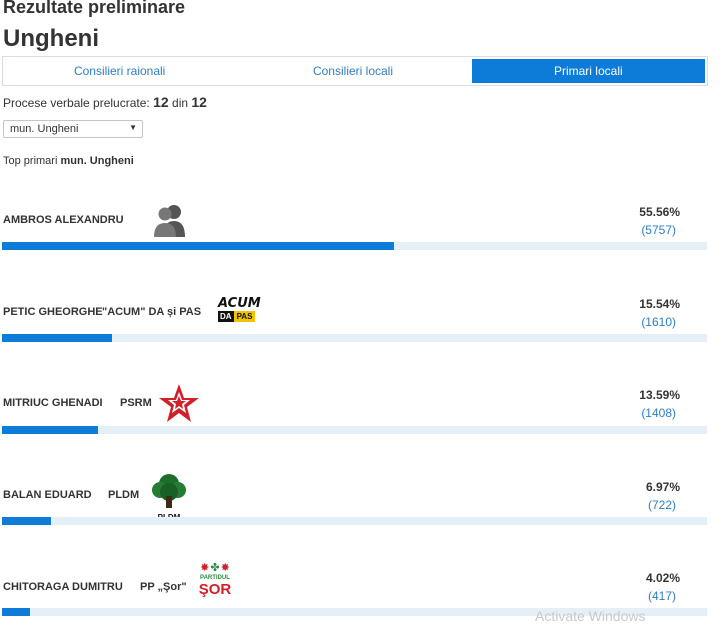 The height and width of the screenshot is (624, 720). Describe the element at coordinates (179, 403) in the screenshot. I see `psrm-star-logo` at that location.